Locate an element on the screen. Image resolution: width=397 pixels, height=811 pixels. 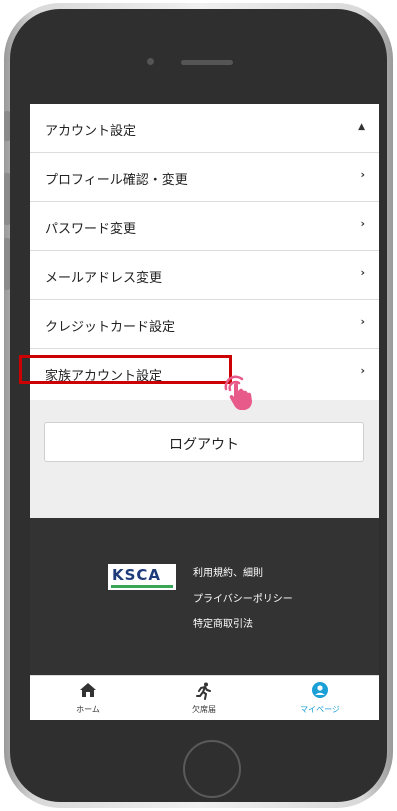
logout-label: ログアウト is located at coordinates (204, 445).